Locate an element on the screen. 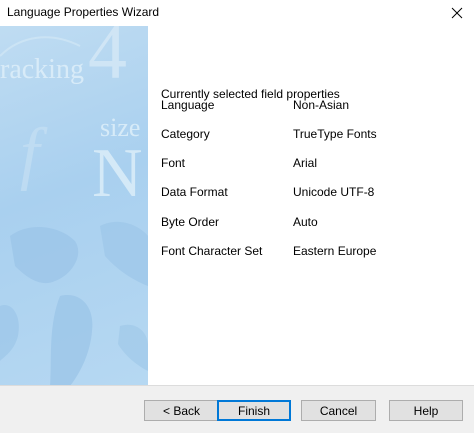  property-row-font: Font Arial is located at coordinates (311, 164).